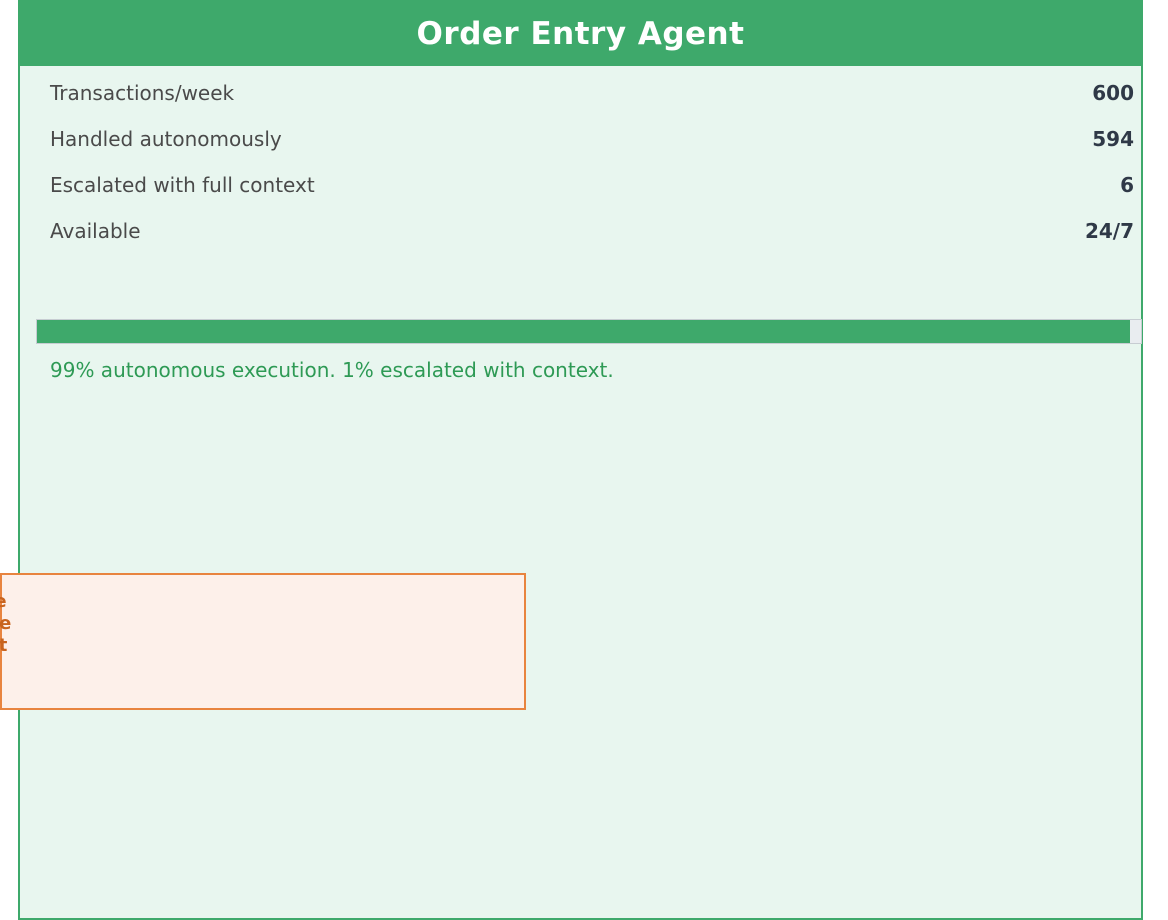 The height and width of the screenshot is (920, 1168). What do you see at coordinates (592, 185) in the screenshot?
I see `stat-row-escalated: Escalated with full context 6` at bounding box center [592, 185].